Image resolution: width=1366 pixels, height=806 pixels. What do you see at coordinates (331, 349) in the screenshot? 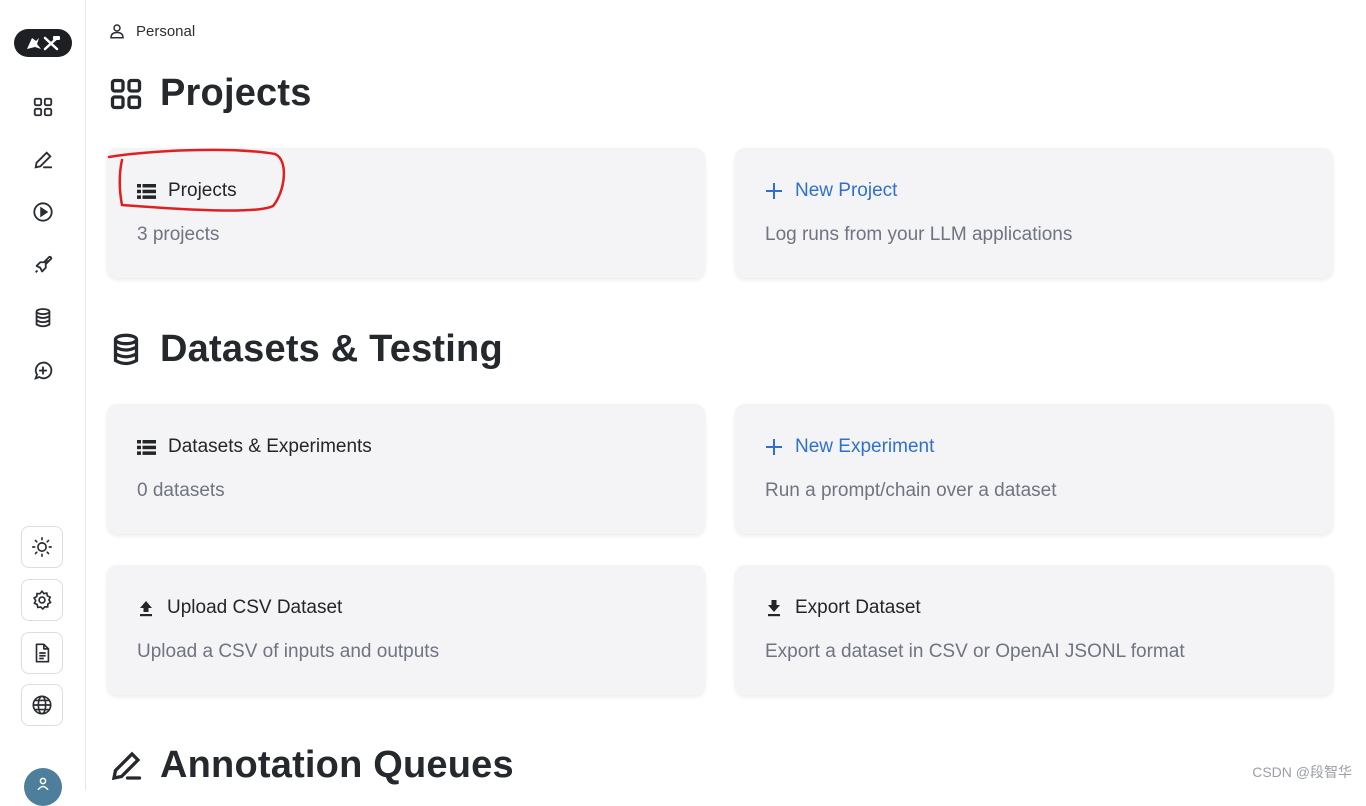
I see `section-title: Datasets & Testing` at bounding box center [331, 349].